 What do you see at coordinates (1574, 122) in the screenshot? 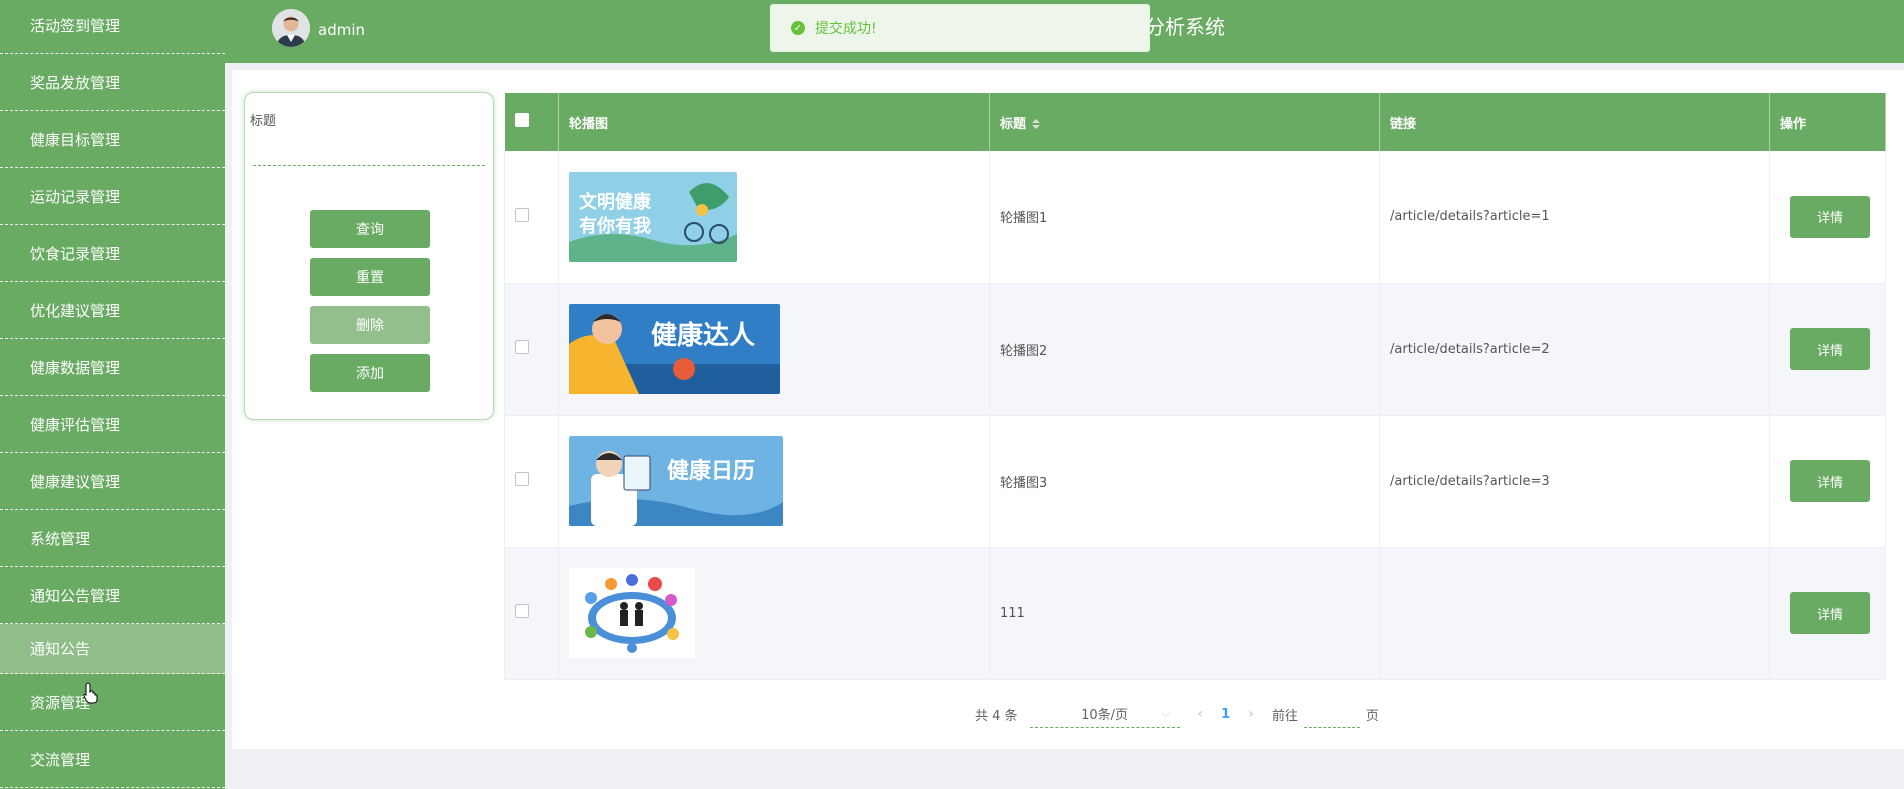
I see `column-header-link: 链接` at bounding box center [1574, 122].